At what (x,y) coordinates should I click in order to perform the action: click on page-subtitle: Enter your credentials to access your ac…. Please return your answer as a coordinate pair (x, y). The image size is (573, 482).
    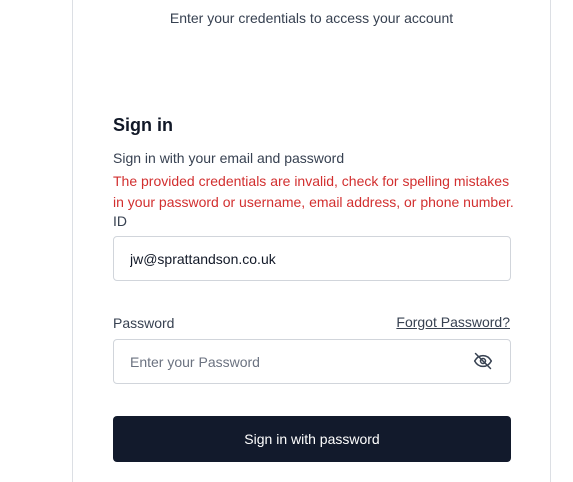
    Looking at the image, I should click on (311, 18).